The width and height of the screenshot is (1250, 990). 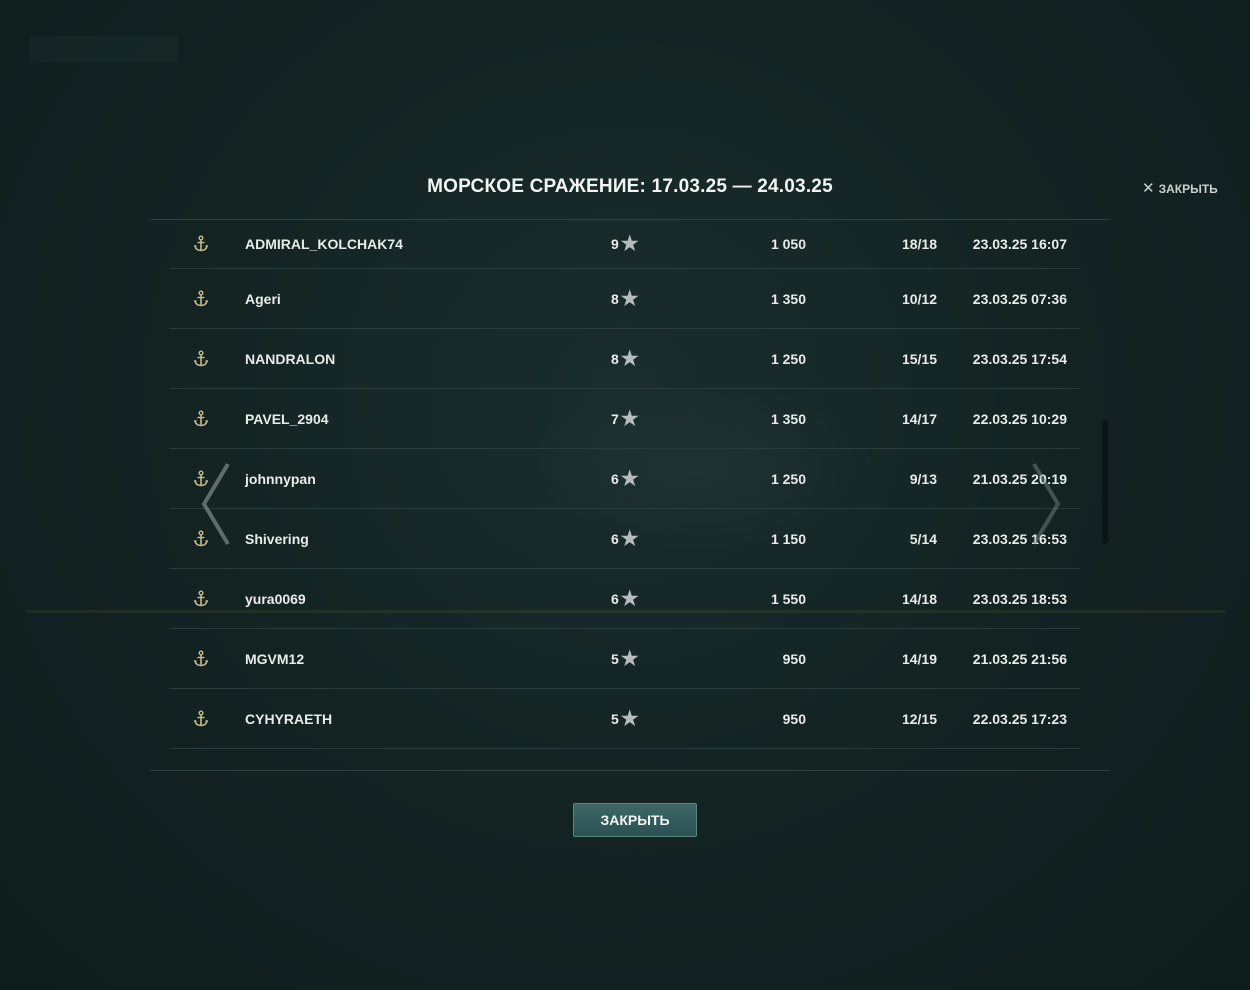 I want to click on close-icon: ✕, so click(x=1148, y=188).